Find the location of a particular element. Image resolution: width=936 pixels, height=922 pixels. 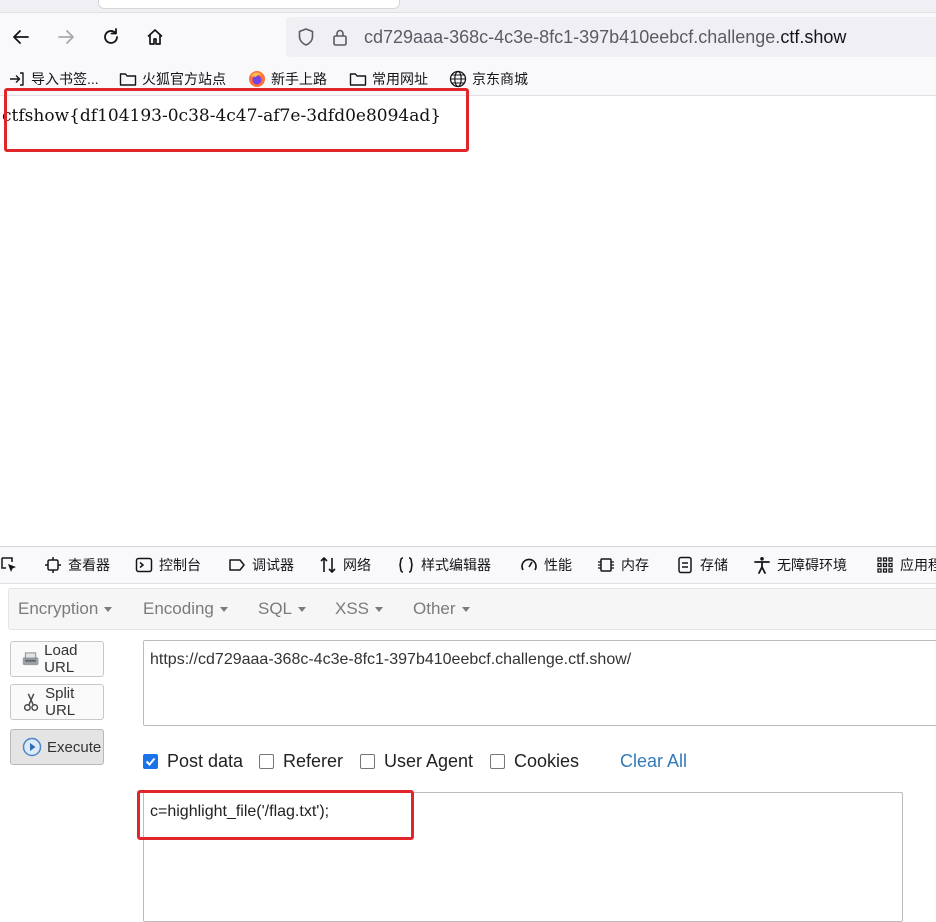

accessibility-icon is located at coordinates (762, 565).